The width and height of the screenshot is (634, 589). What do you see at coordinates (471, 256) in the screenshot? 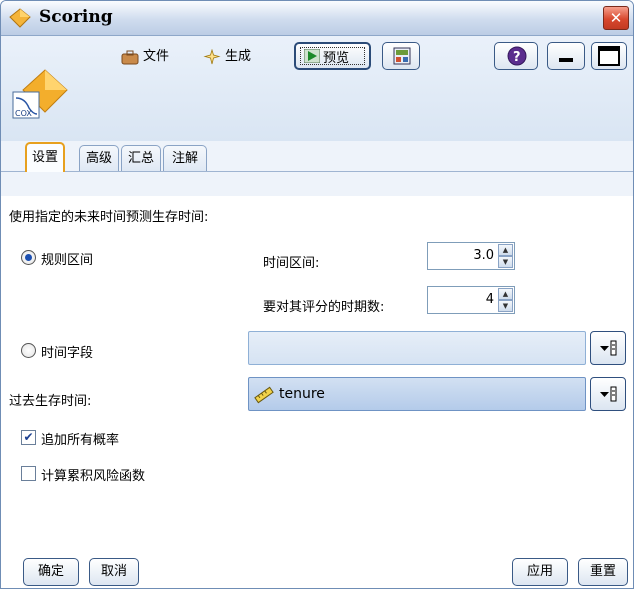
I see `time-interval-spinner: 3.0 ▲ ▼` at bounding box center [471, 256].